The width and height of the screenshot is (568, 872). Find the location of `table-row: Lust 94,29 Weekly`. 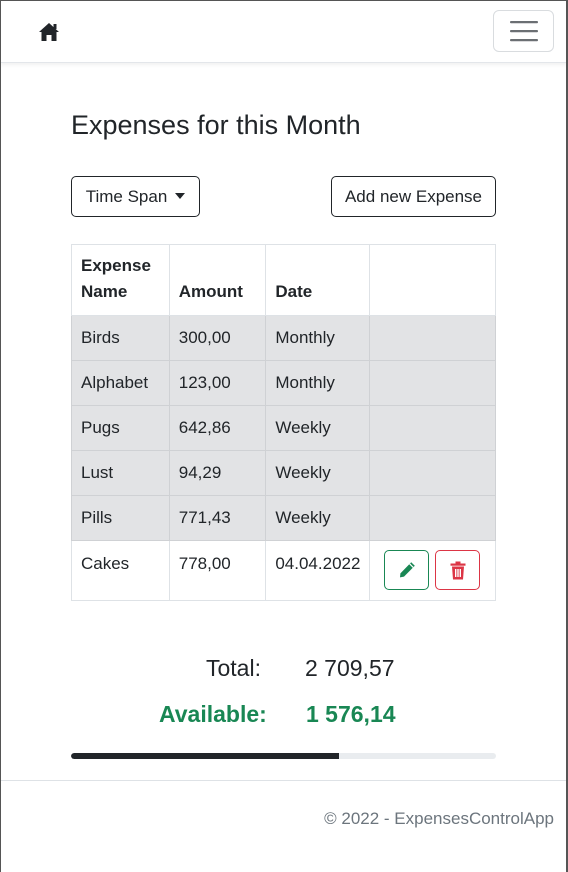

table-row: Lust 94,29 Weekly is located at coordinates (283, 473).